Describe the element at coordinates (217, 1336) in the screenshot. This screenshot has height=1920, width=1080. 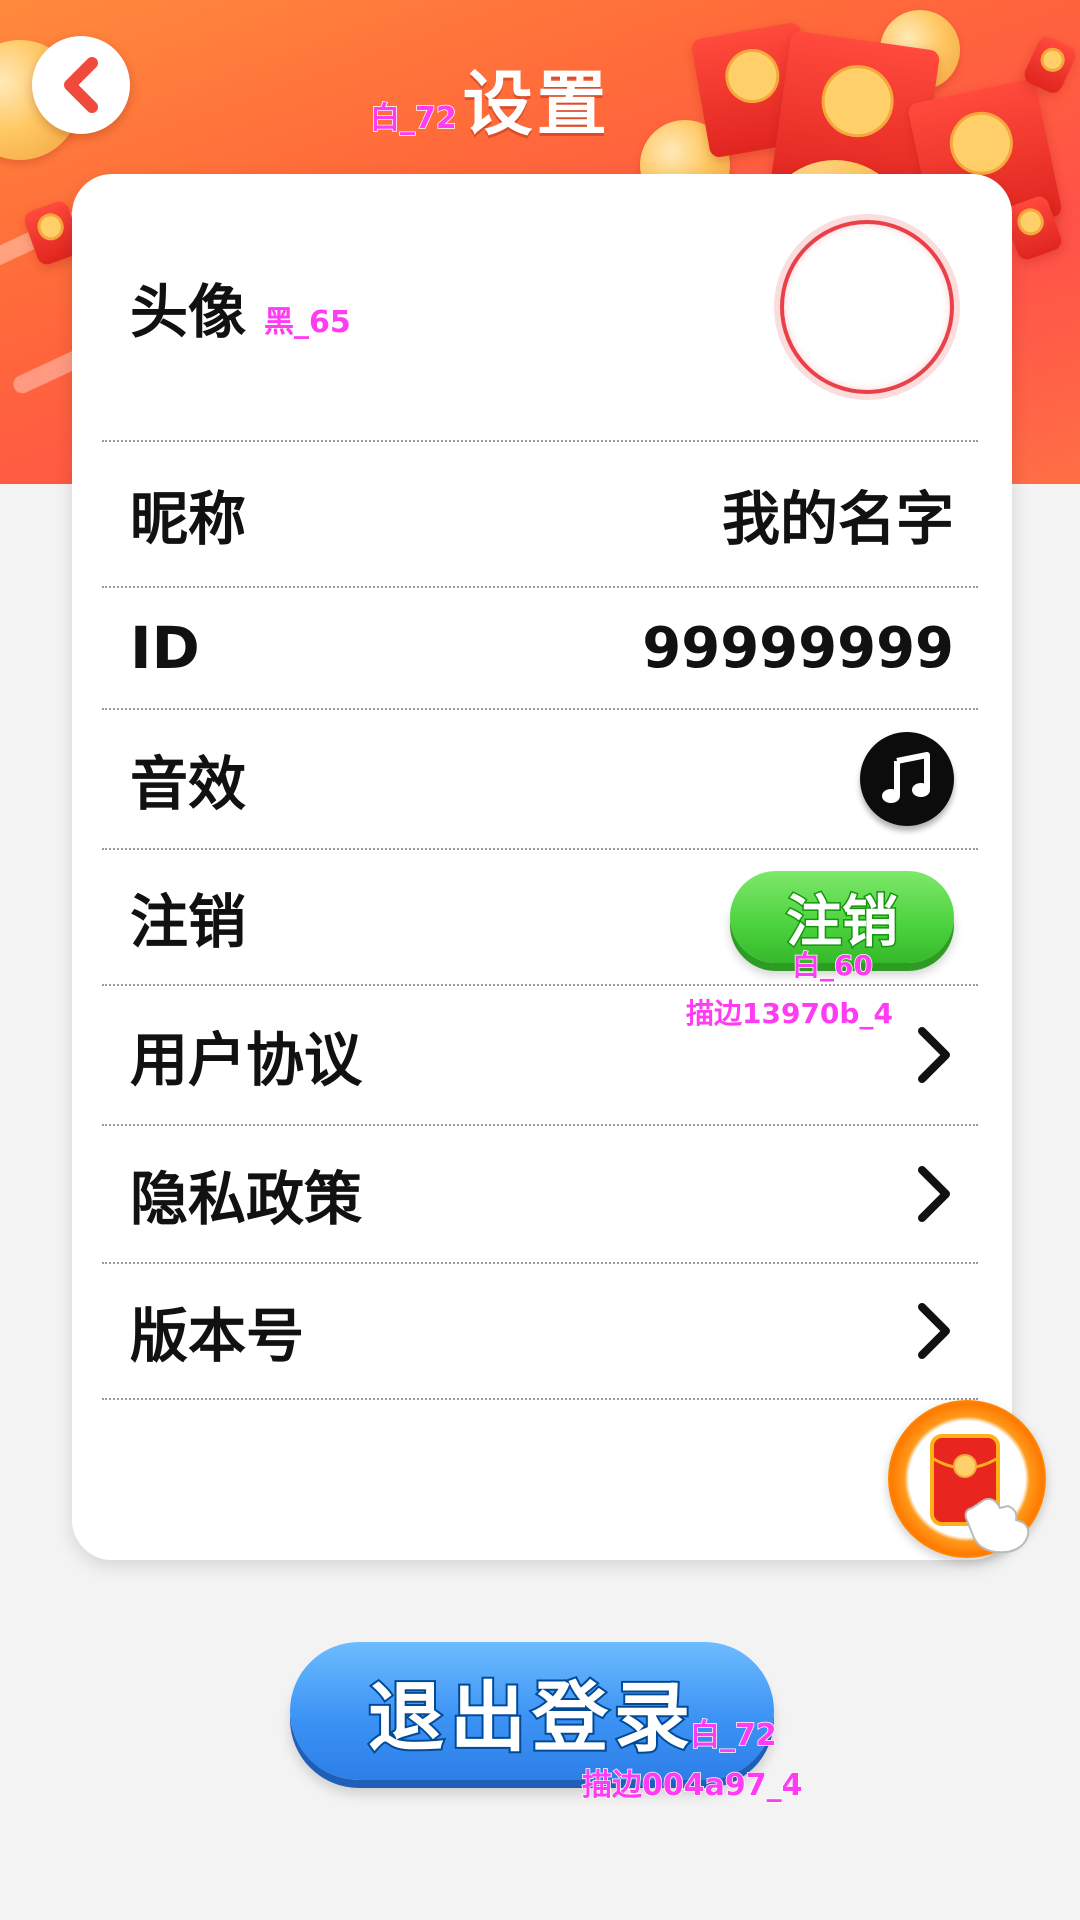
I see `row-label-version: 版本号` at that location.